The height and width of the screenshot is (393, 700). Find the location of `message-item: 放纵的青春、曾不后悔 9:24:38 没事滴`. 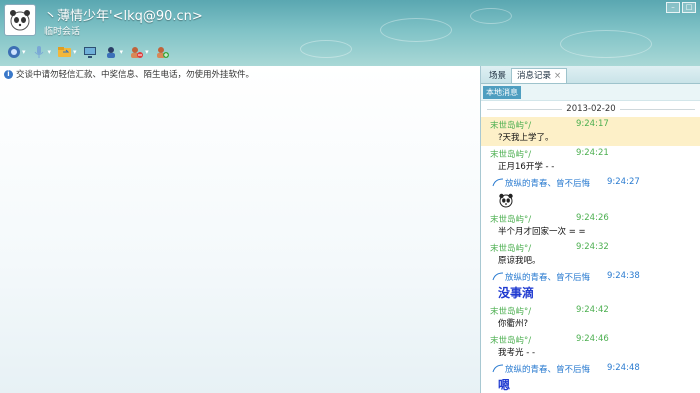

message-item: 放纵的青春、曾不后悔 9:24:38 没事滴 is located at coordinates (590, 286).